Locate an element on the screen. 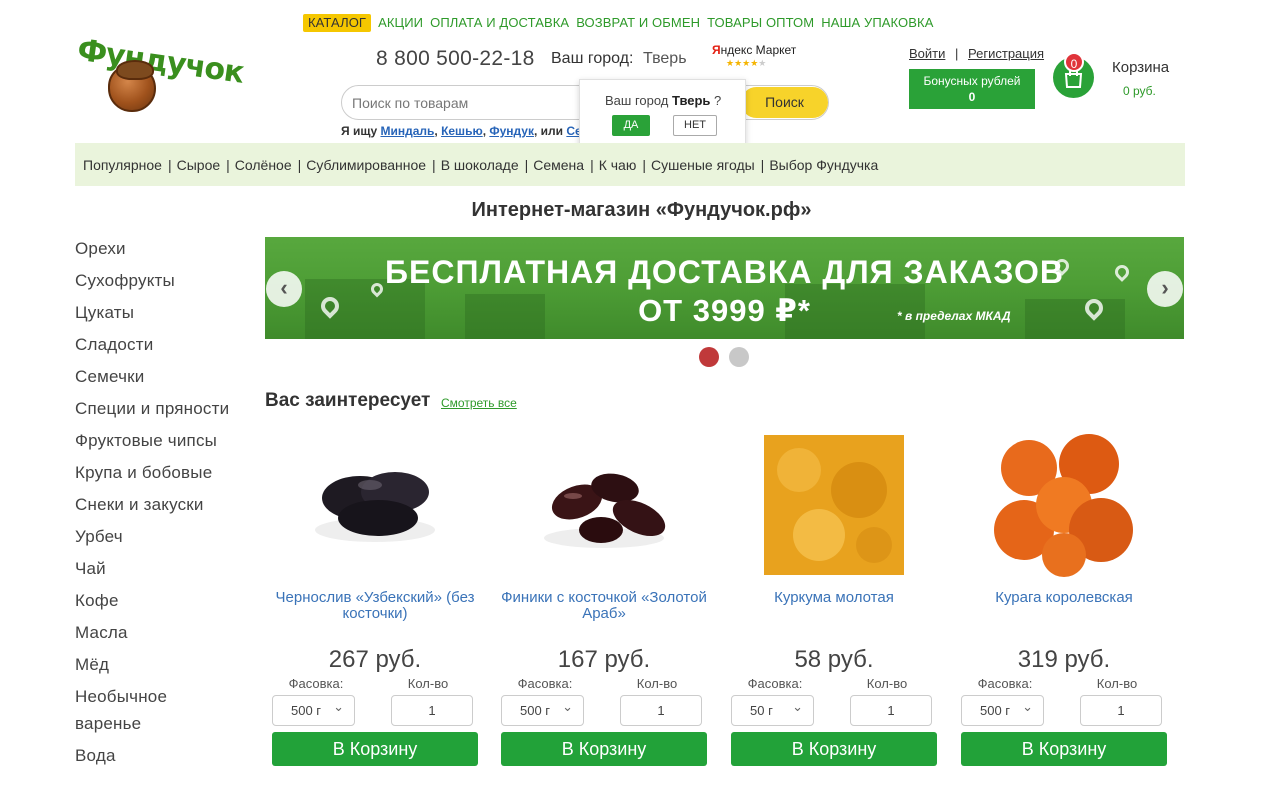 This screenshot has height=796, width=1283. sidebar-item-sweets: Сладости is located at coordinates (165, 345).